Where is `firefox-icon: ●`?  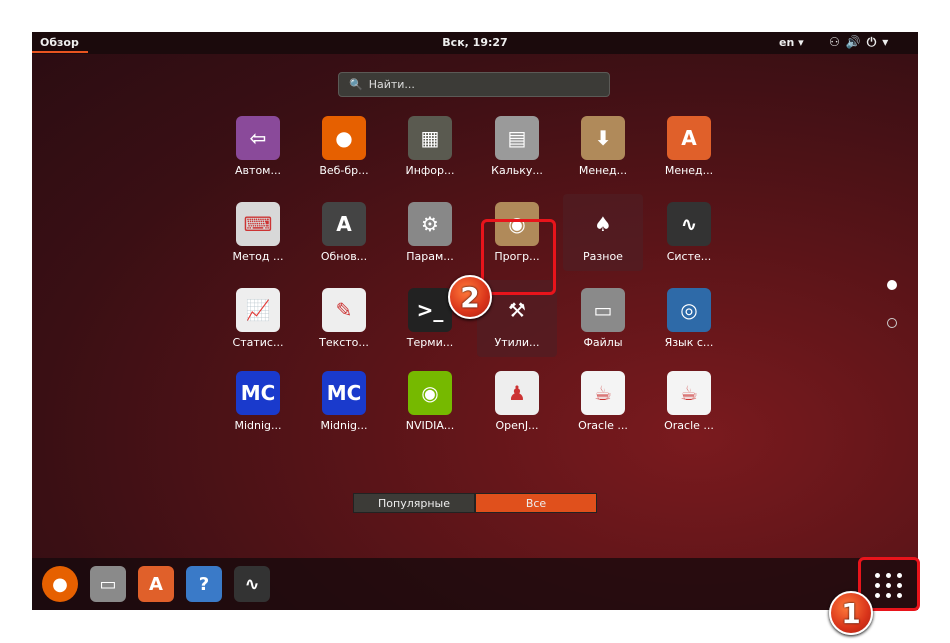
firefox-icon: ● is located at coordinates (344, 138).